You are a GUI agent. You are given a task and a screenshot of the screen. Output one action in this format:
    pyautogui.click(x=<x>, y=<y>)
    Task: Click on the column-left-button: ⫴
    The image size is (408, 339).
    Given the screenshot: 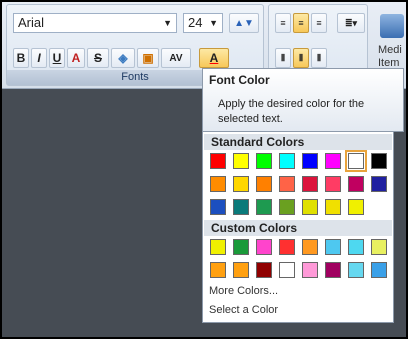 What is the action you would take?
    pyautogui.click(x=283, y=58)
    